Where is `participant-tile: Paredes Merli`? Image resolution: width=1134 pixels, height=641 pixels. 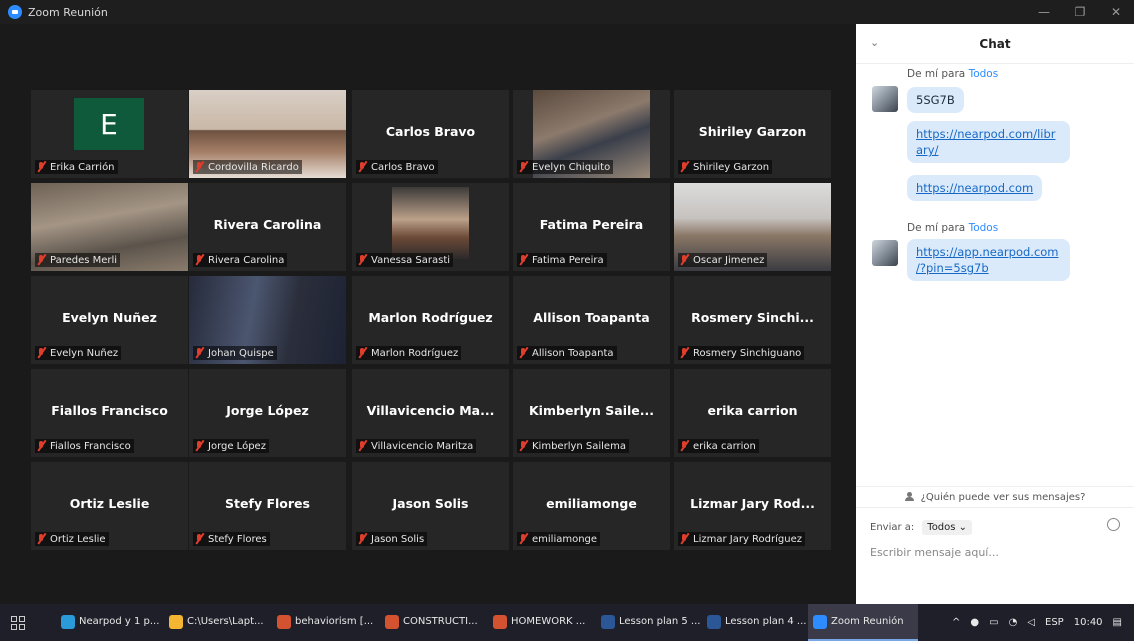
participant-tile: Paredes Merli is located at coordinates (109, 227).